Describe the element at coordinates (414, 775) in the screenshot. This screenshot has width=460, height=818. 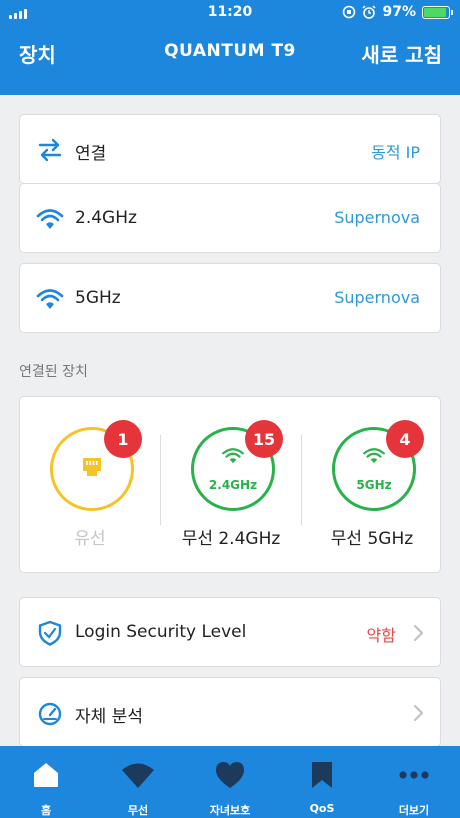
I see `more-icon` at that location.